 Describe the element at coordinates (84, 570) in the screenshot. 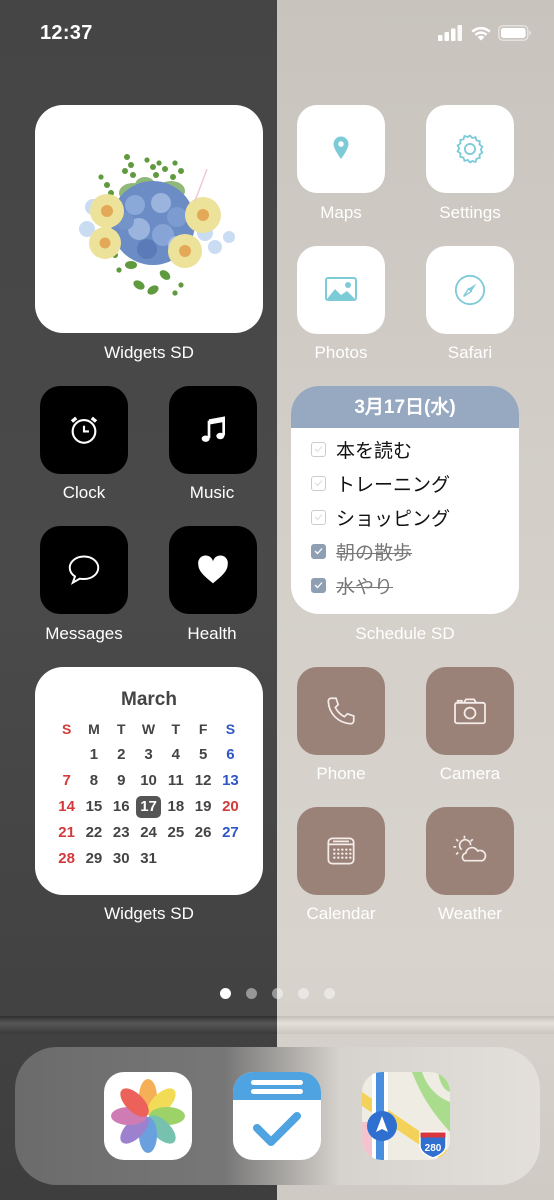

I see `app-messages` at that location.